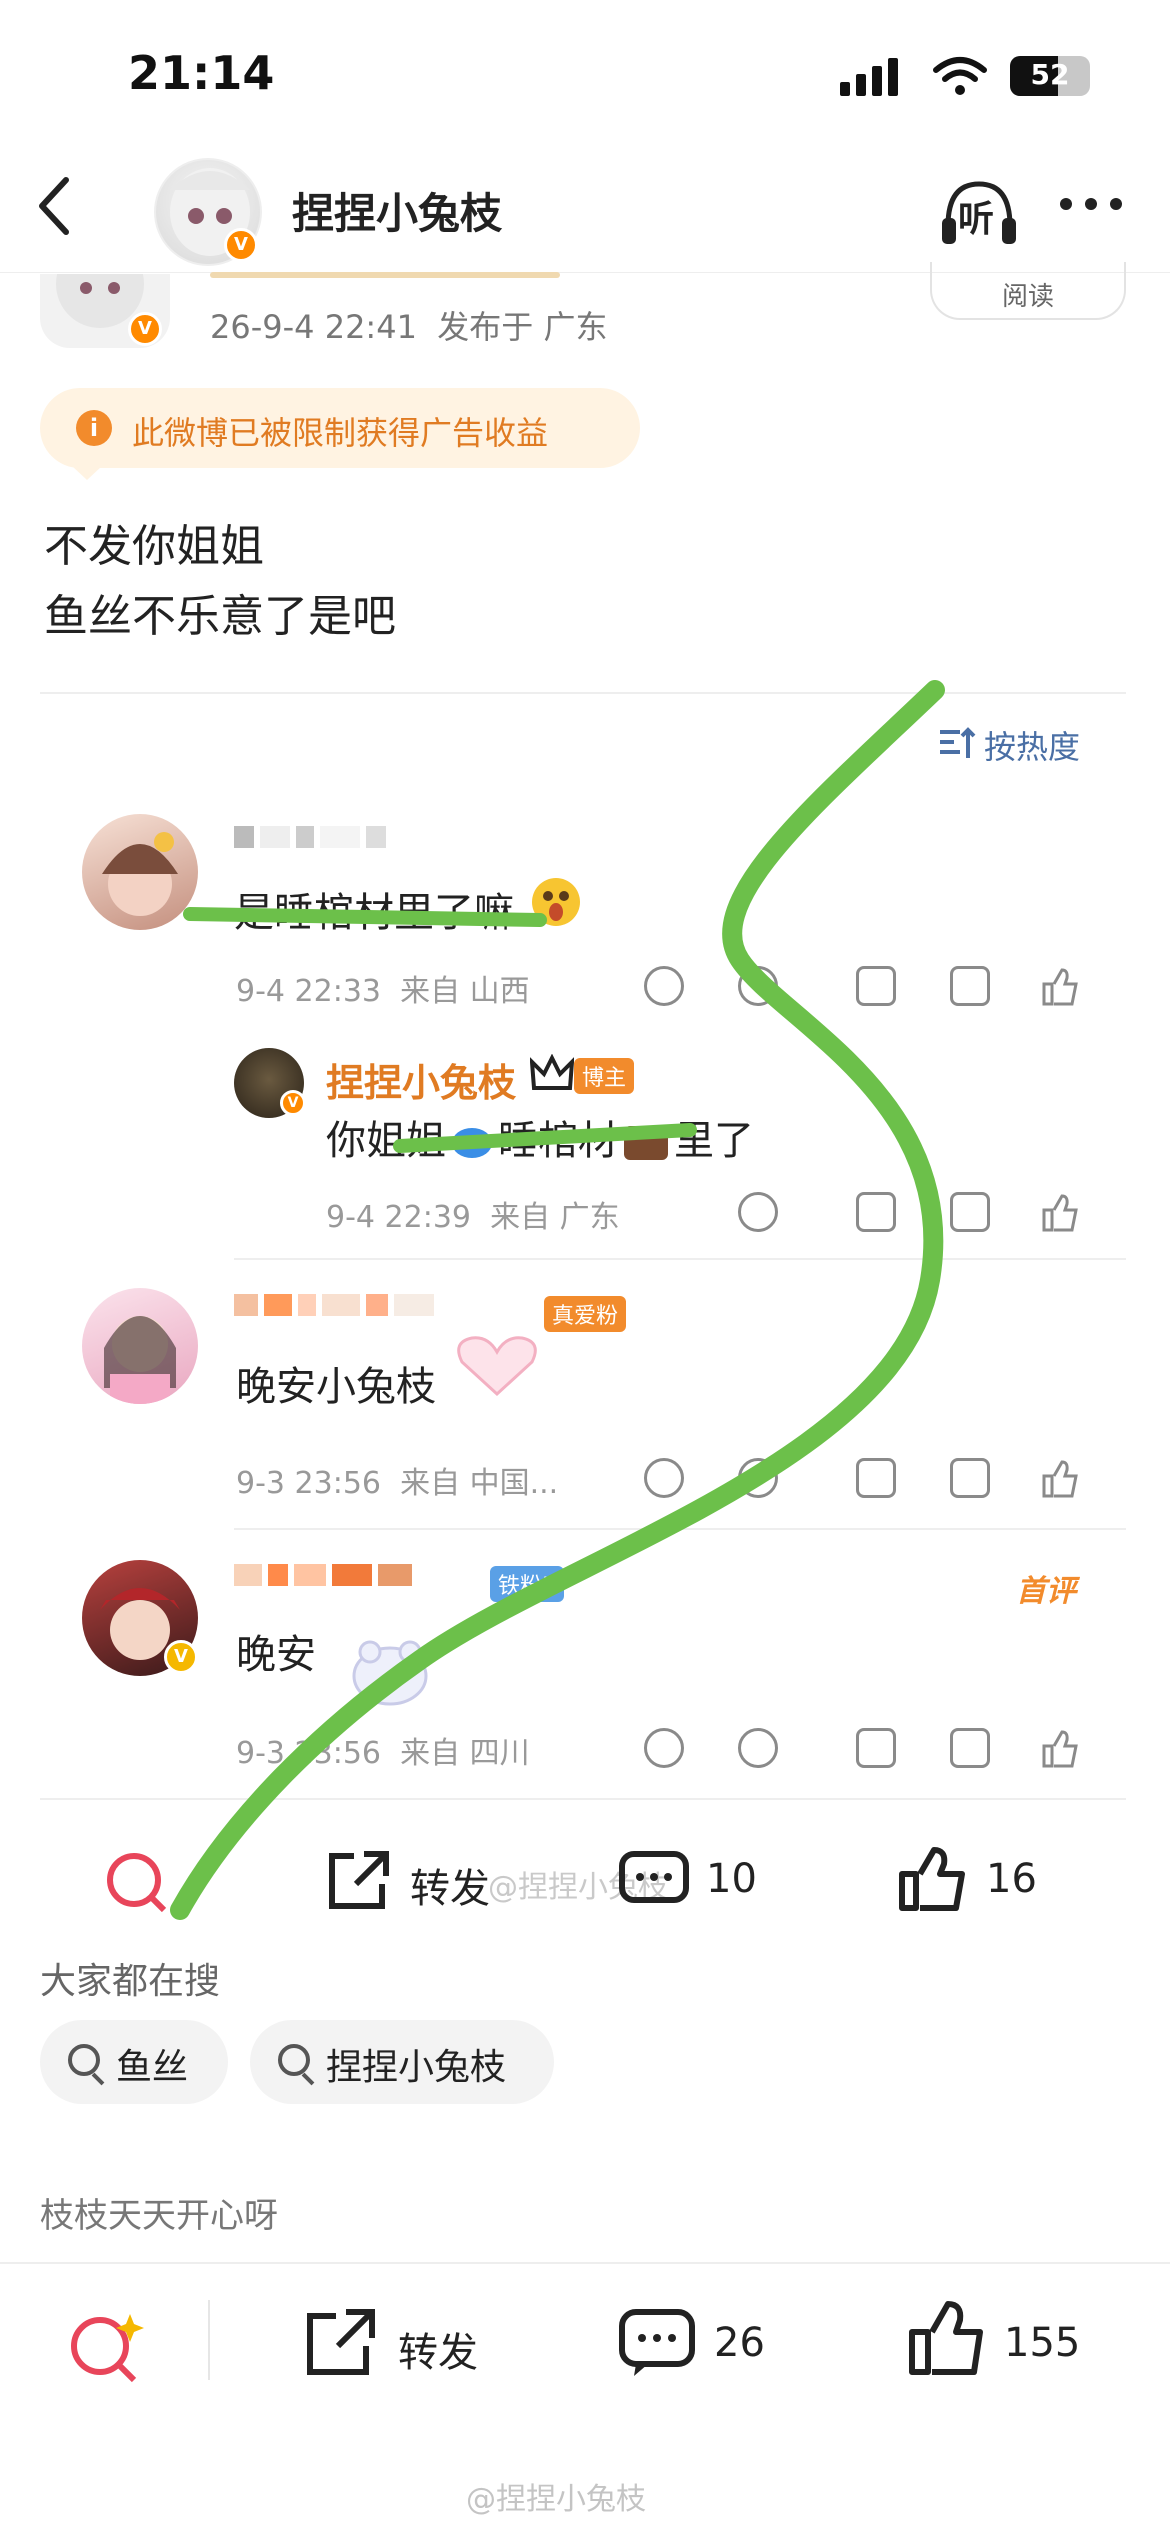  I want to click on signal-icon, so click(869, 77).